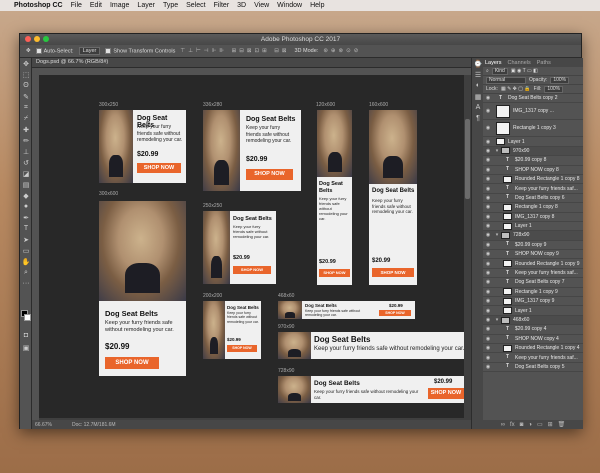 This screenshot has width=600, height=473. I want to click on menu-select: Select, so click(195, 5).